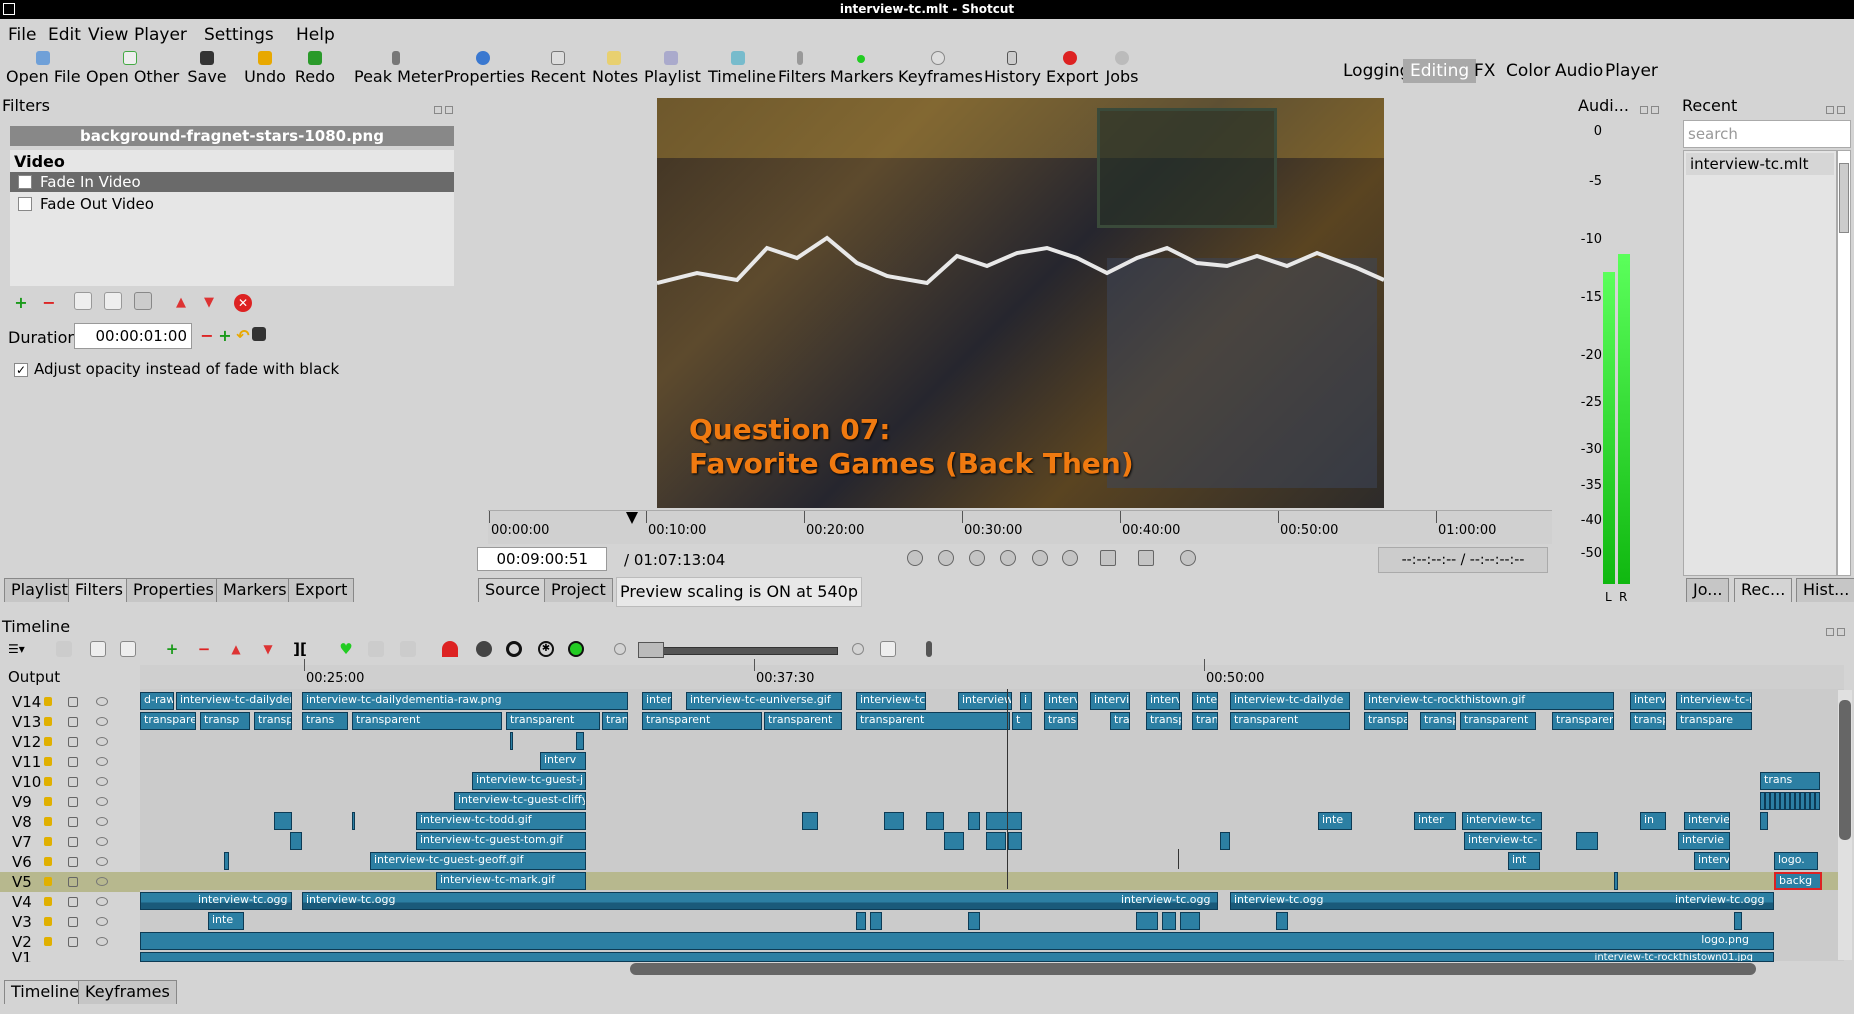 This screenshot has width=1854, height=1014. What do you see at coordinates (207, 73) in the screenshot?
I see `save-button: Save` at bounding box center [207, 73].